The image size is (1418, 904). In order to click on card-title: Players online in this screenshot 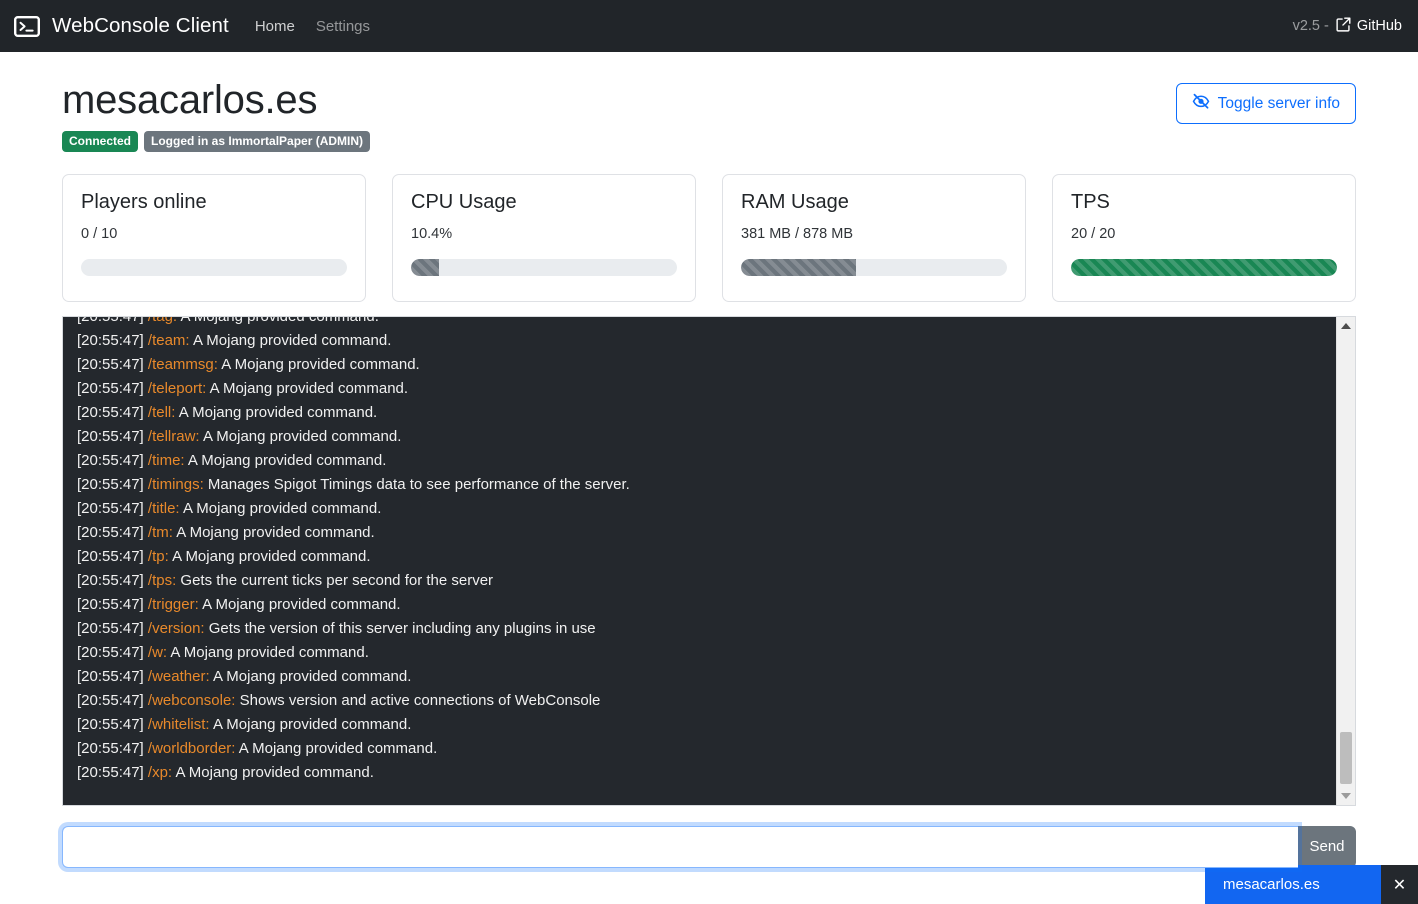, I will do `click(144, 201)`.